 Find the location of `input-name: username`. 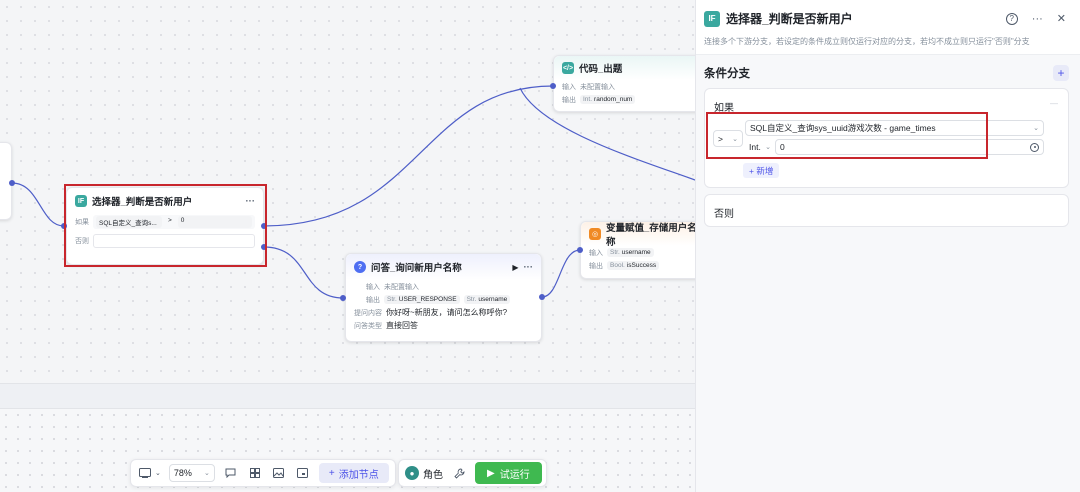

input-name: username is located at coordinates (636, 252).